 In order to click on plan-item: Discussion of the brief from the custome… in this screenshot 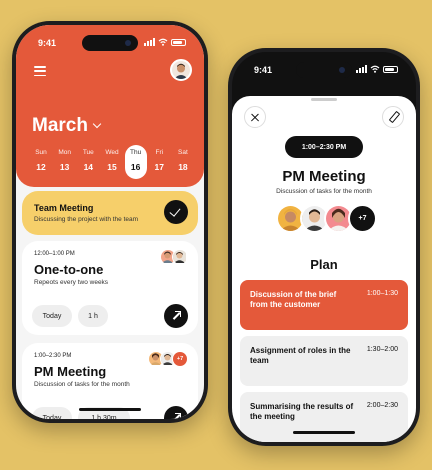, I will do `click(324, 305)`.